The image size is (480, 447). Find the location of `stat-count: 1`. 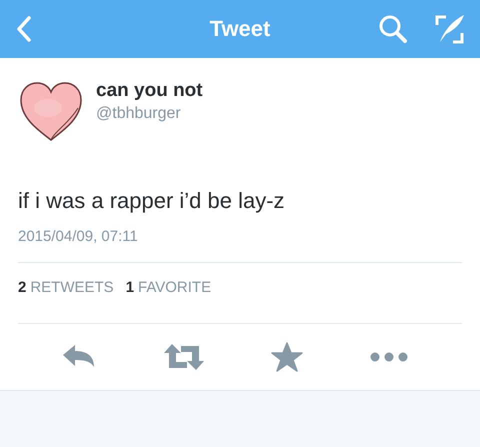

stat-count: 1 is located at coordinates (130, 288).